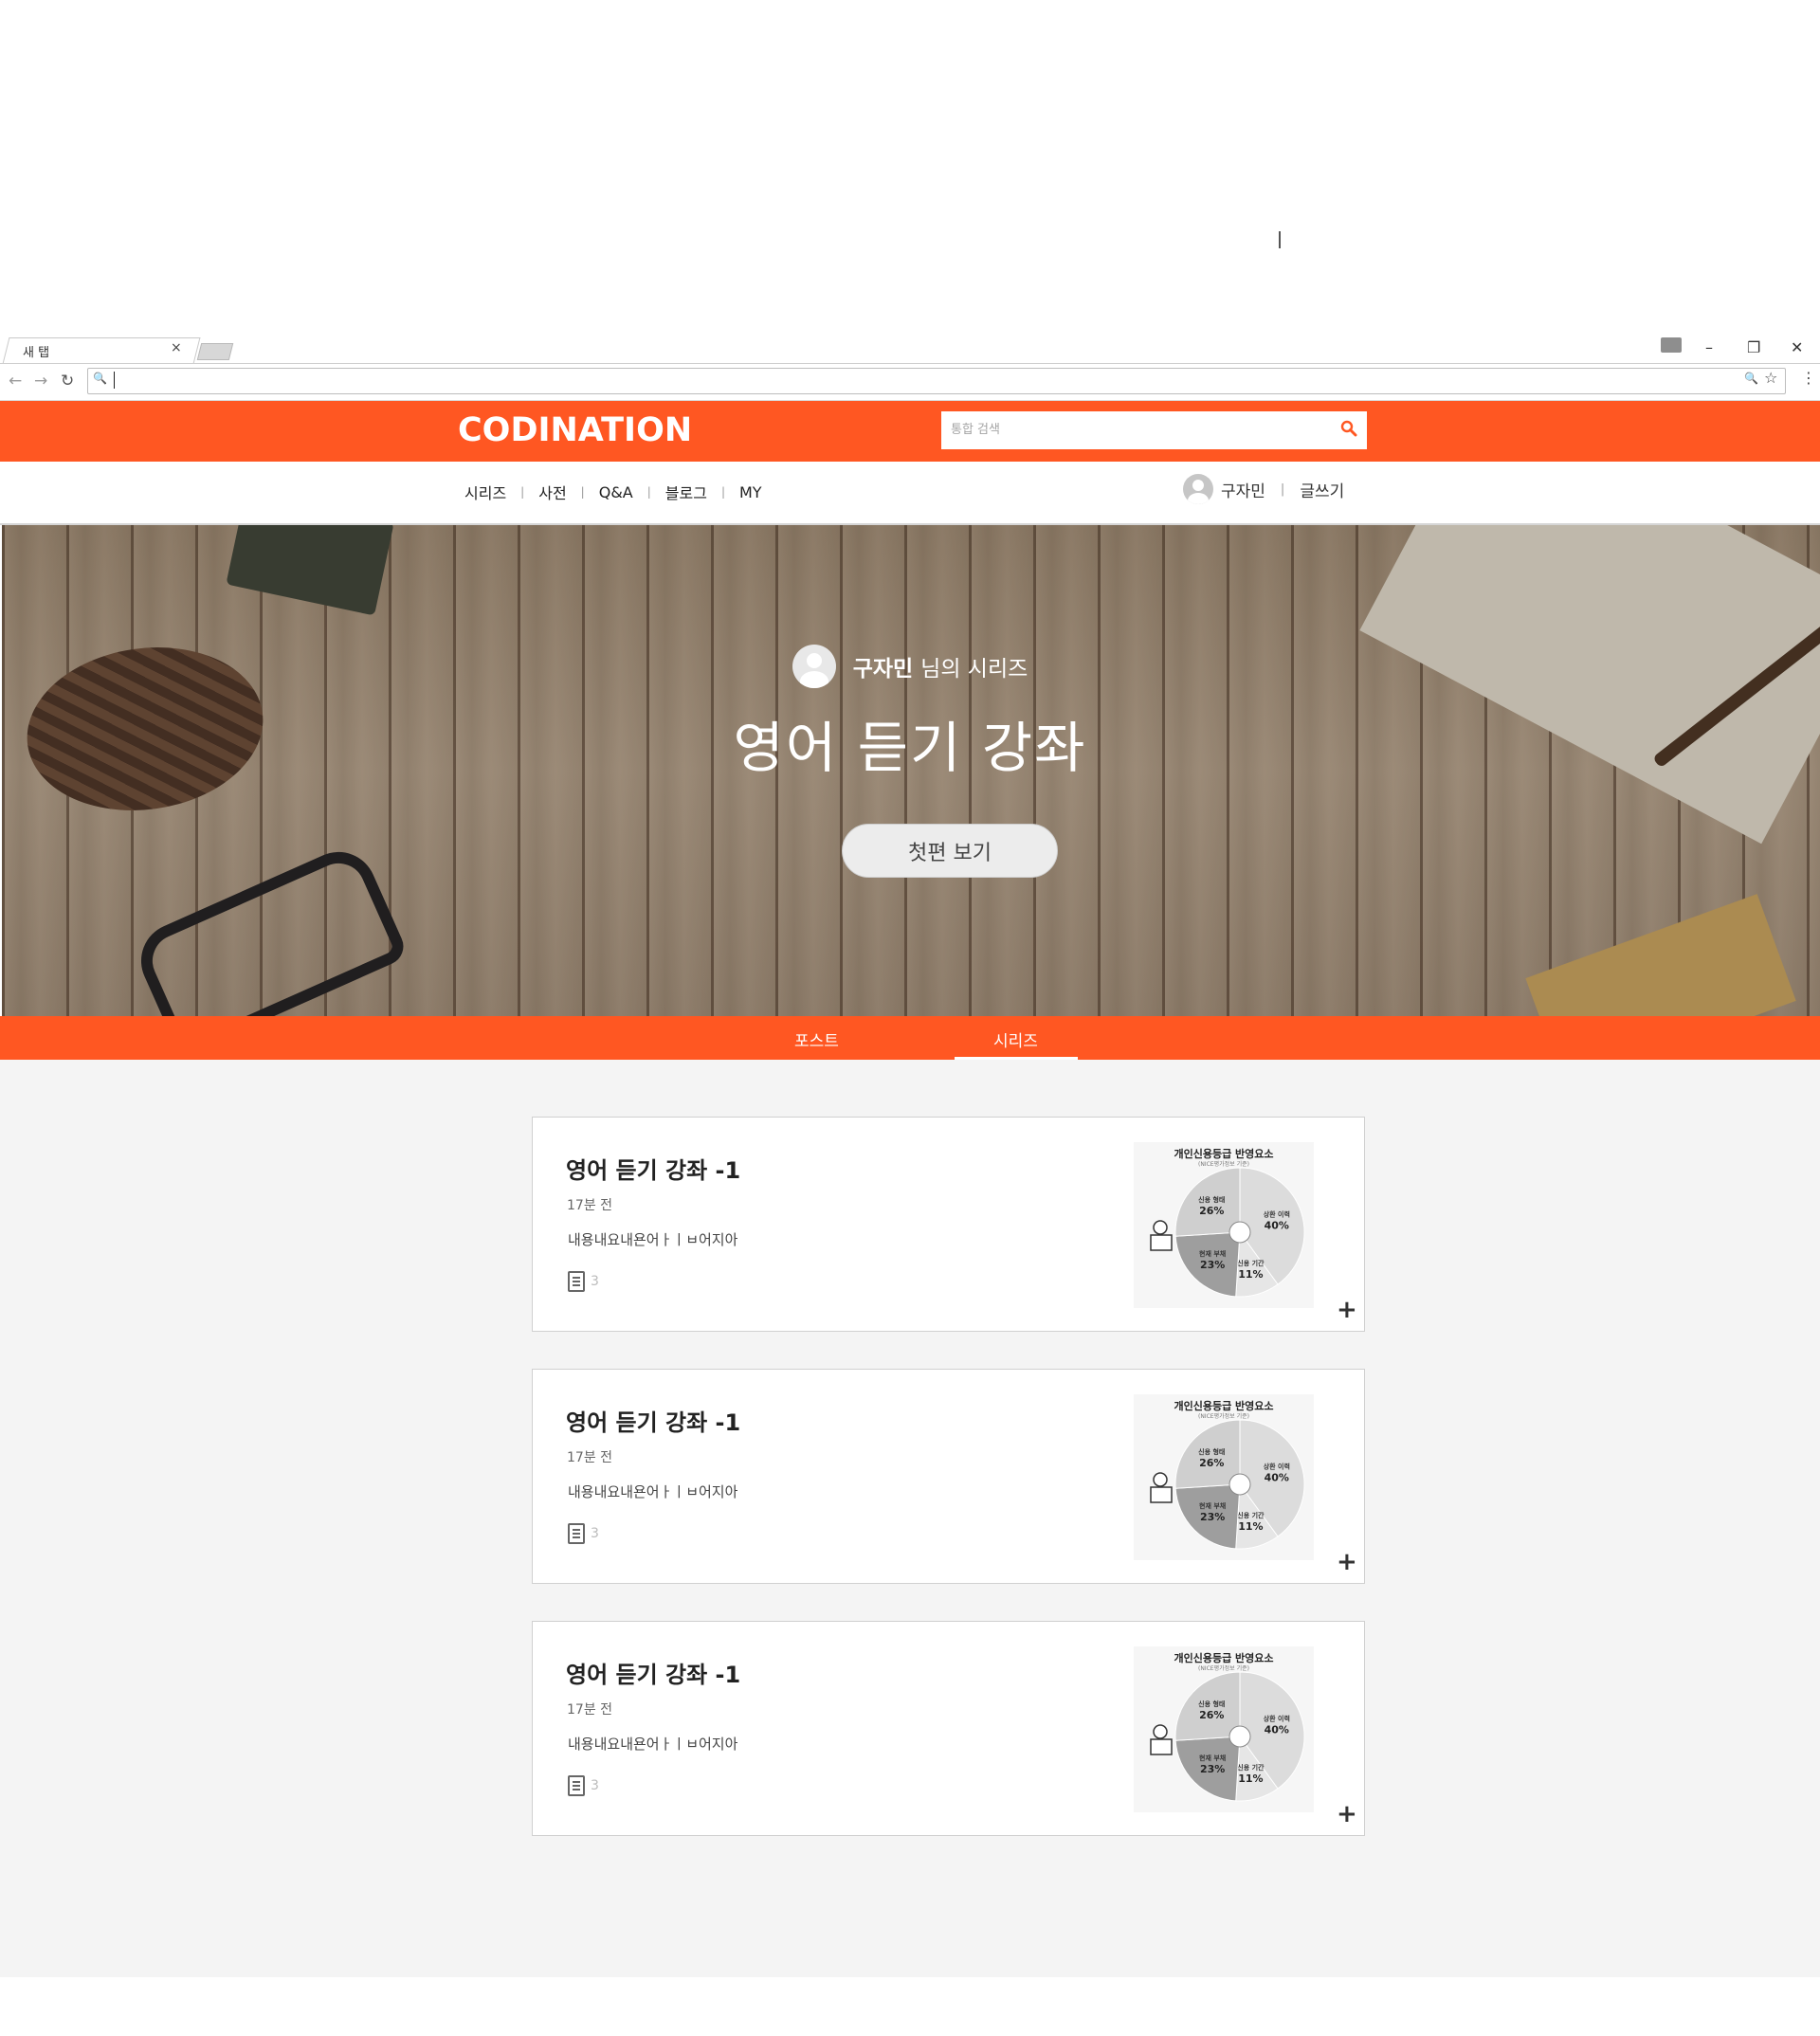 The height and width of the screenshot is (2036, 1820). I want to click on zoom-icon: 🔍, so click(1751, 379).